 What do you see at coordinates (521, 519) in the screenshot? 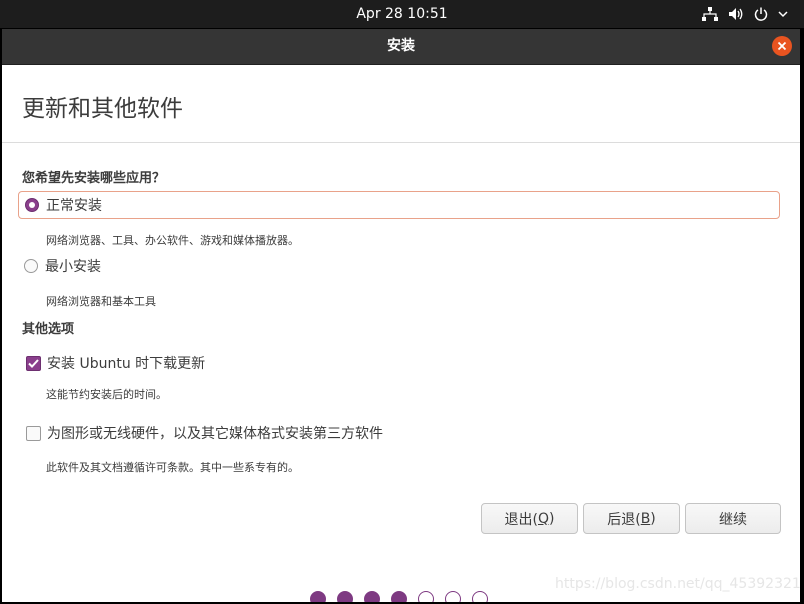
I see `quit-label: 退出(` at bounding box center [521, 519].